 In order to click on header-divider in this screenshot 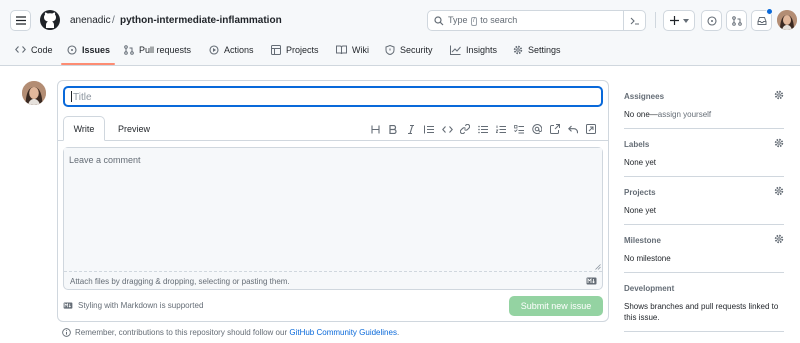, I will do `click(655, 20)`.